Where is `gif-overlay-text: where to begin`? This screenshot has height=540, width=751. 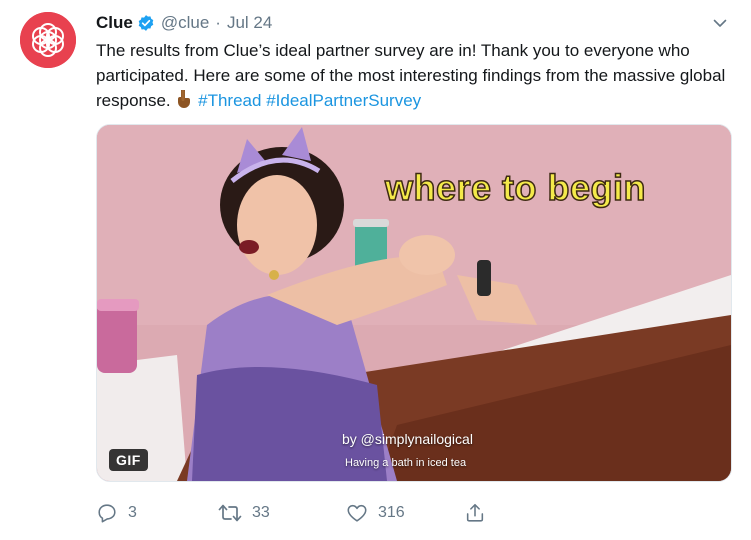
gif-overlay-text: where to begin is located at coordinates (515, 187).